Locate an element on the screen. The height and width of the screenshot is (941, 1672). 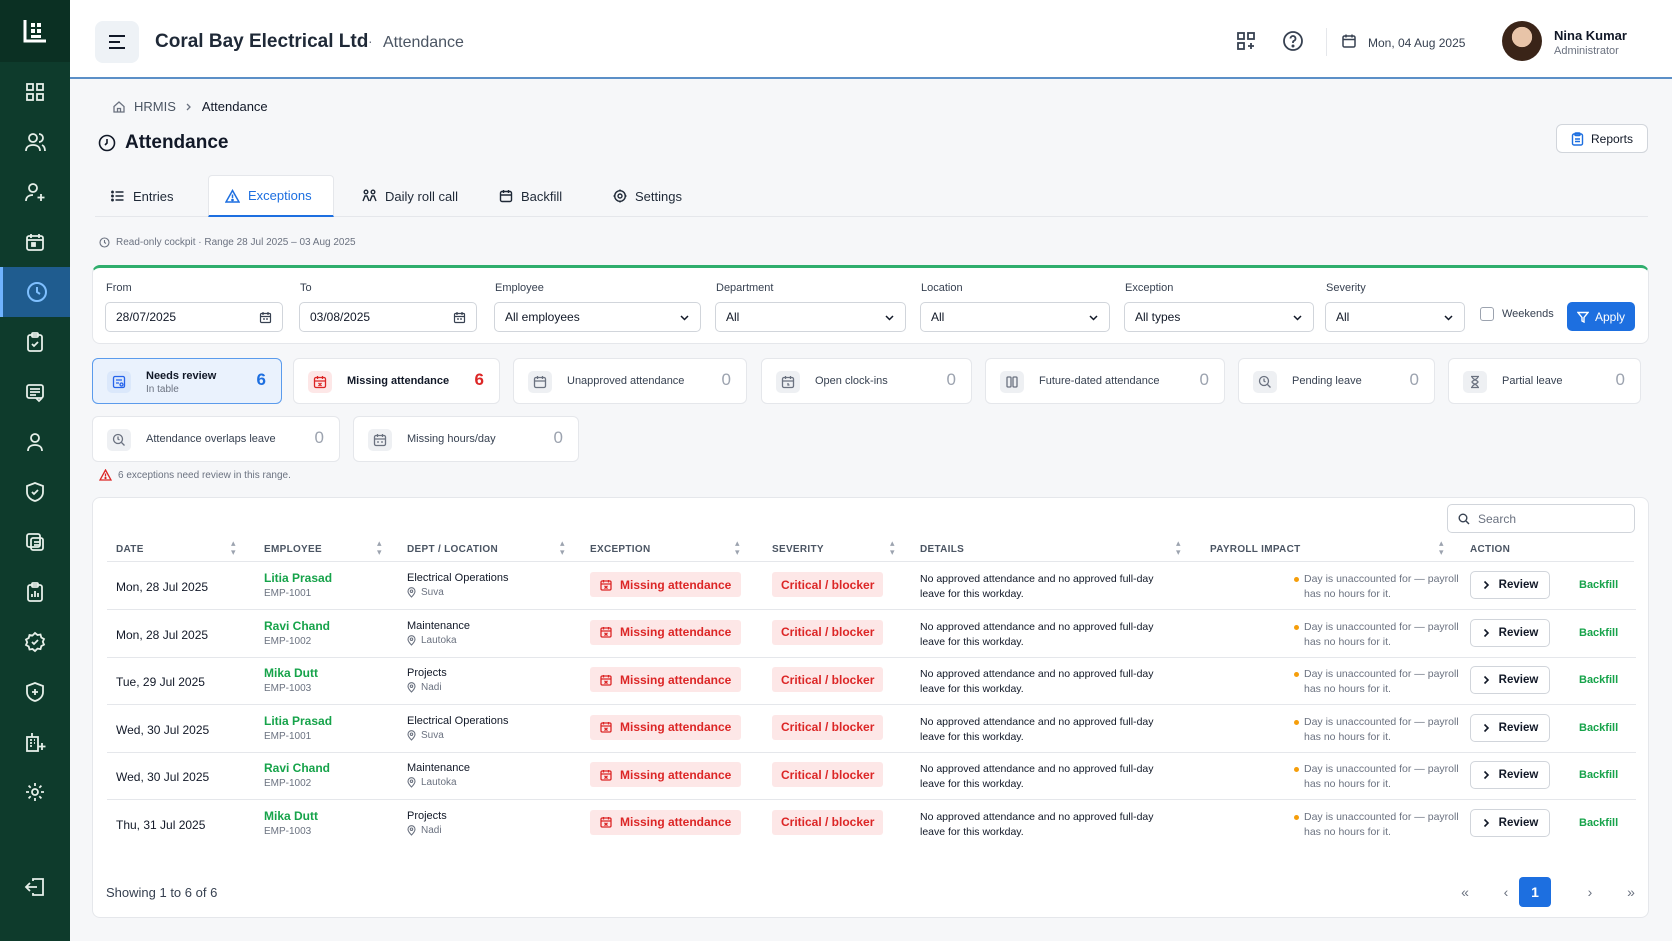
search-input: Search is located at coordinates (1541, 518).